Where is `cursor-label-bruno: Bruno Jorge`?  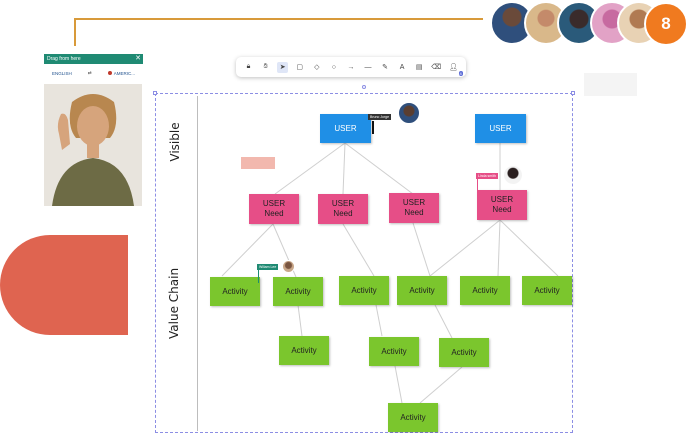 cursor-label-bruno: Bruno Jorge is located at coordinates (380, 117).